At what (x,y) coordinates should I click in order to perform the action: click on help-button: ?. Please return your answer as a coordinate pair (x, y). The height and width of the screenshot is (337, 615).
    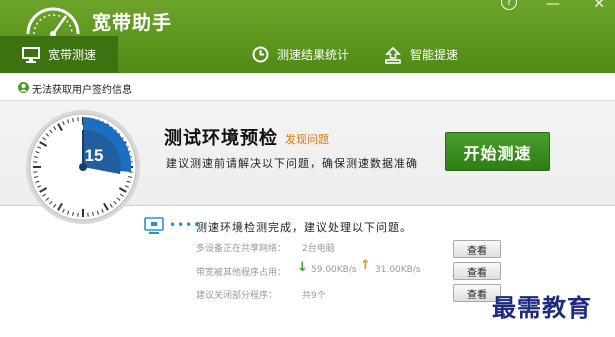
    Looking at the image, I should click on (509, 5).